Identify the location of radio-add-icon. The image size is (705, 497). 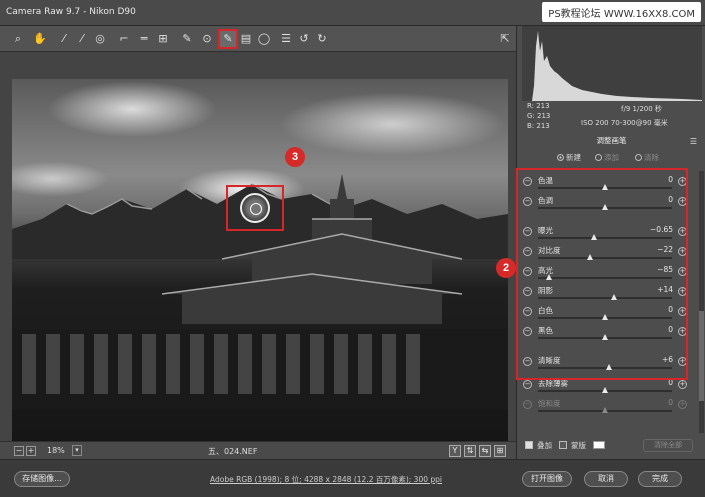
(598, 157).